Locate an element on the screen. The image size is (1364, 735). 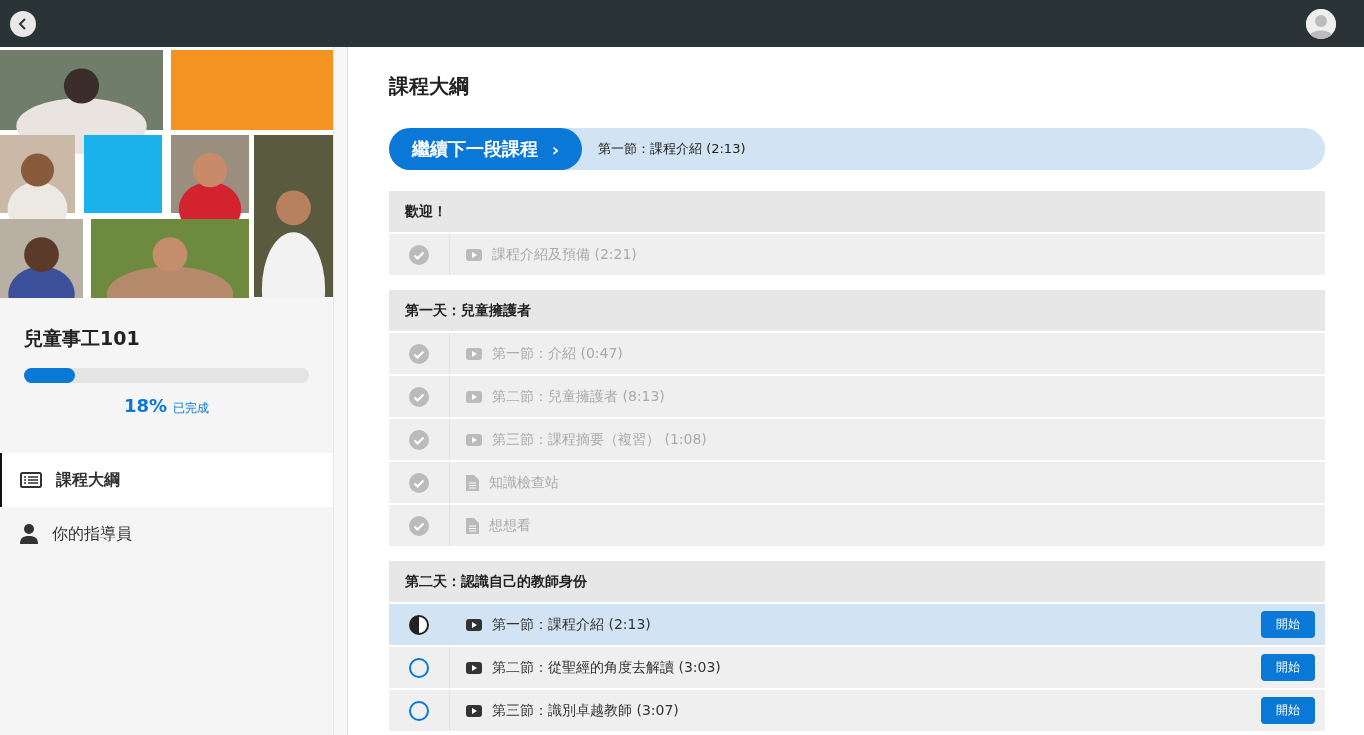
page-title: 課程大綱 is located at coordinates (429, 86).